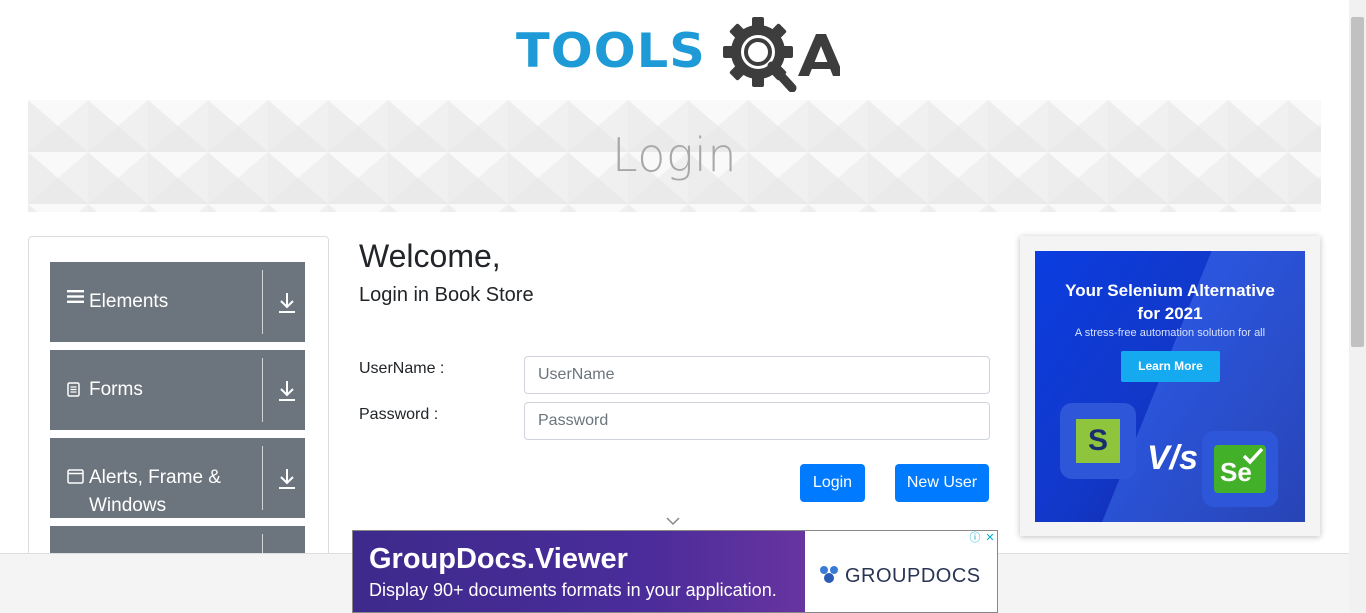 The image size is (1366, 613). Describe the element at coordinates (832, 483) in the screenshot. I see `login-button: Login` at that location.